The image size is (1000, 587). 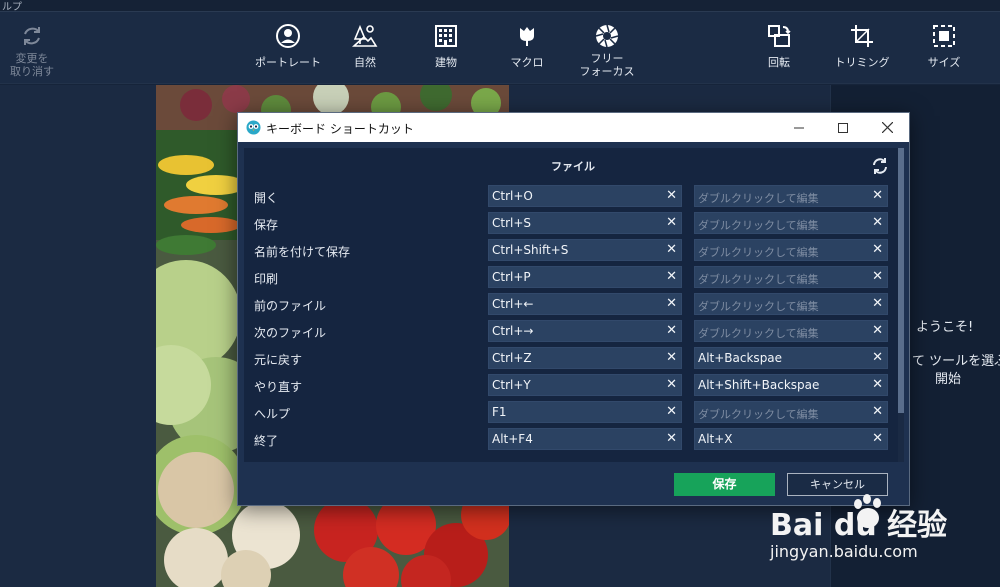 What do you see at coordinates (365, 62) in the screenshot?
I see `tool-label: 自然` at bounding box center [365, 62].